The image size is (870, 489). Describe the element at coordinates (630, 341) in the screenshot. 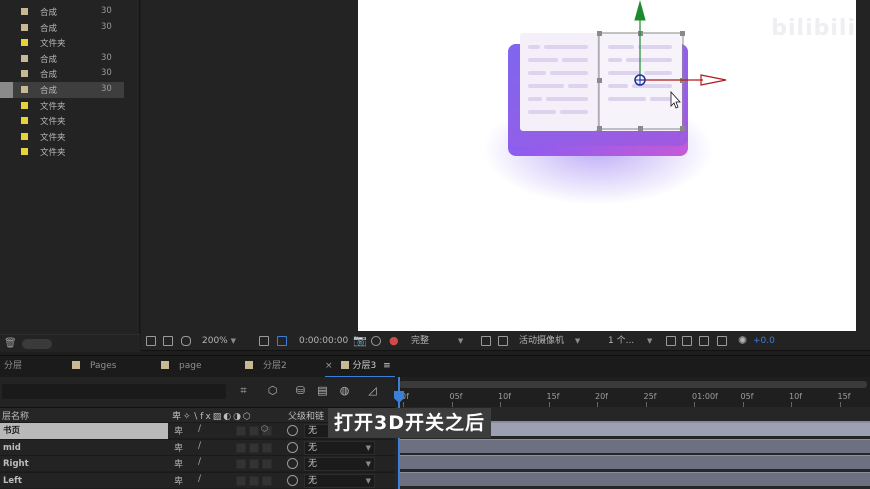

I see `view-layout-select: 1 个... ▼` at that location.